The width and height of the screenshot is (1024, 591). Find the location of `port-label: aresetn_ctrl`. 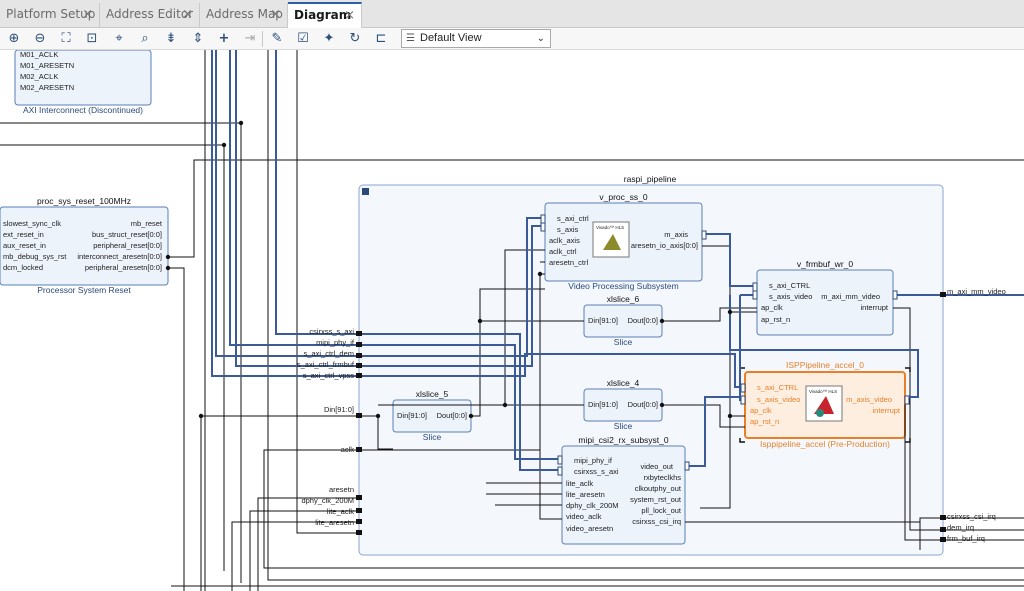

port-label: aresetn_ctrl is located at coordinates (569, 262).